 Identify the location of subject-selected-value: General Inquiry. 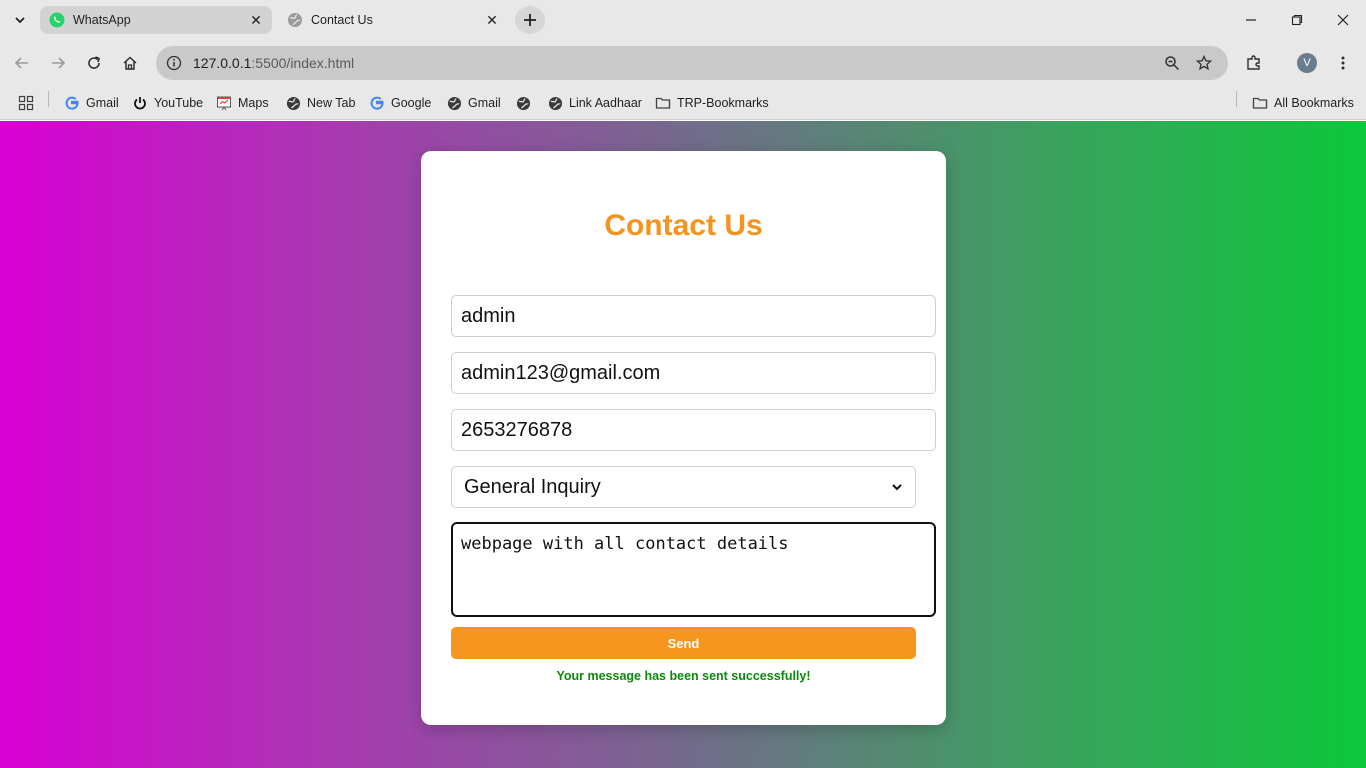
(532, 486).